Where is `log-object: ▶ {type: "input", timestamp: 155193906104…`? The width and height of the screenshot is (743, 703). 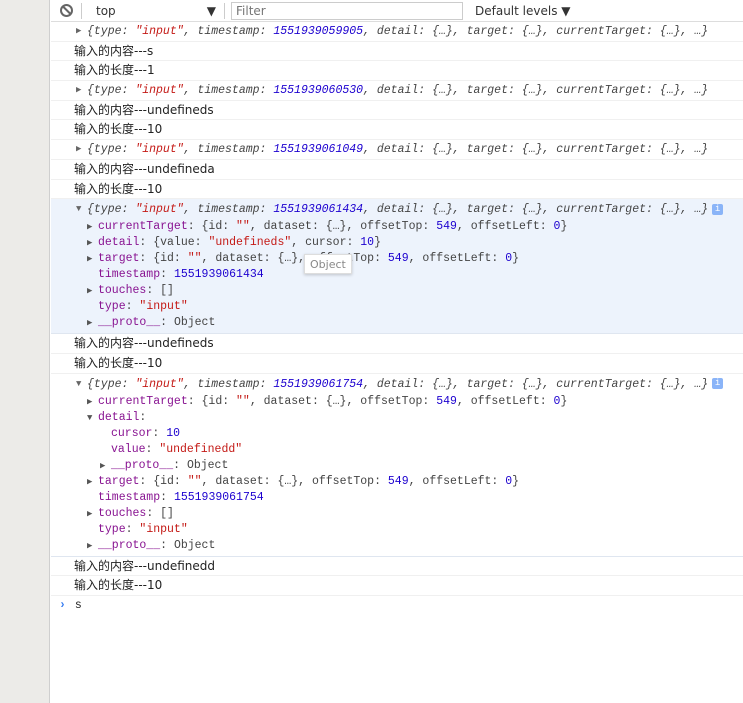
log-object: ▶ {type: "input", timestamp: 155193906104… is located at coordinates (397, 150).